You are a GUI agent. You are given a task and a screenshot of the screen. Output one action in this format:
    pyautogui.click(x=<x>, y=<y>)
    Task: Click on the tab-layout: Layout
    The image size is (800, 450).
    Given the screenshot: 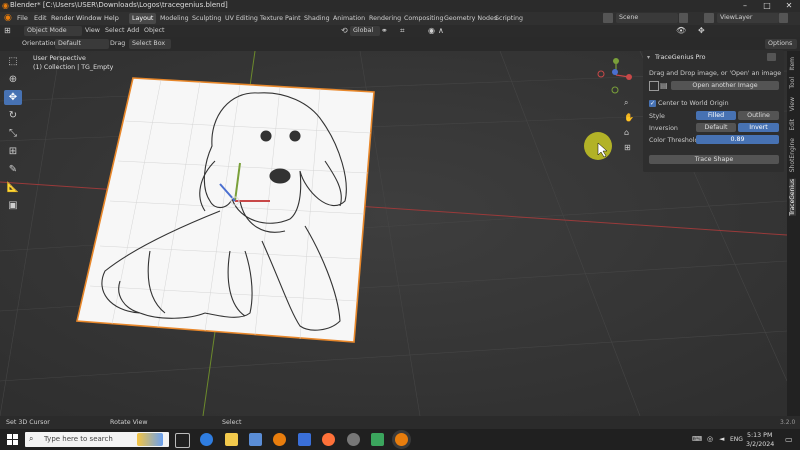 What is the action you would take?
    pyautogui.click(x=143, y=18)
    